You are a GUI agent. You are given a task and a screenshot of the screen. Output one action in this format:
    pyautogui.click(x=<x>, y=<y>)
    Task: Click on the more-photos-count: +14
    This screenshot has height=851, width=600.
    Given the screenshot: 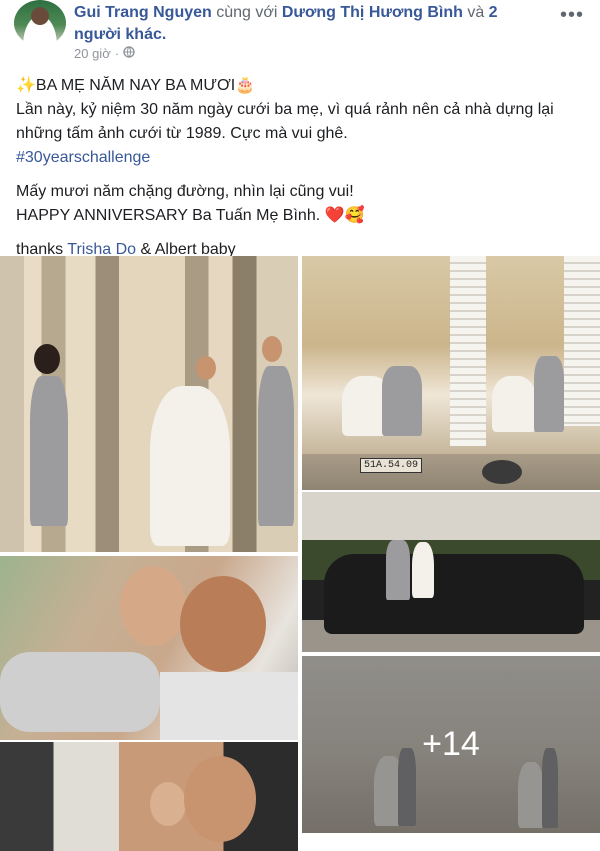 What is the action you would take?
    pyautogui.click(x=451, y=744)
    